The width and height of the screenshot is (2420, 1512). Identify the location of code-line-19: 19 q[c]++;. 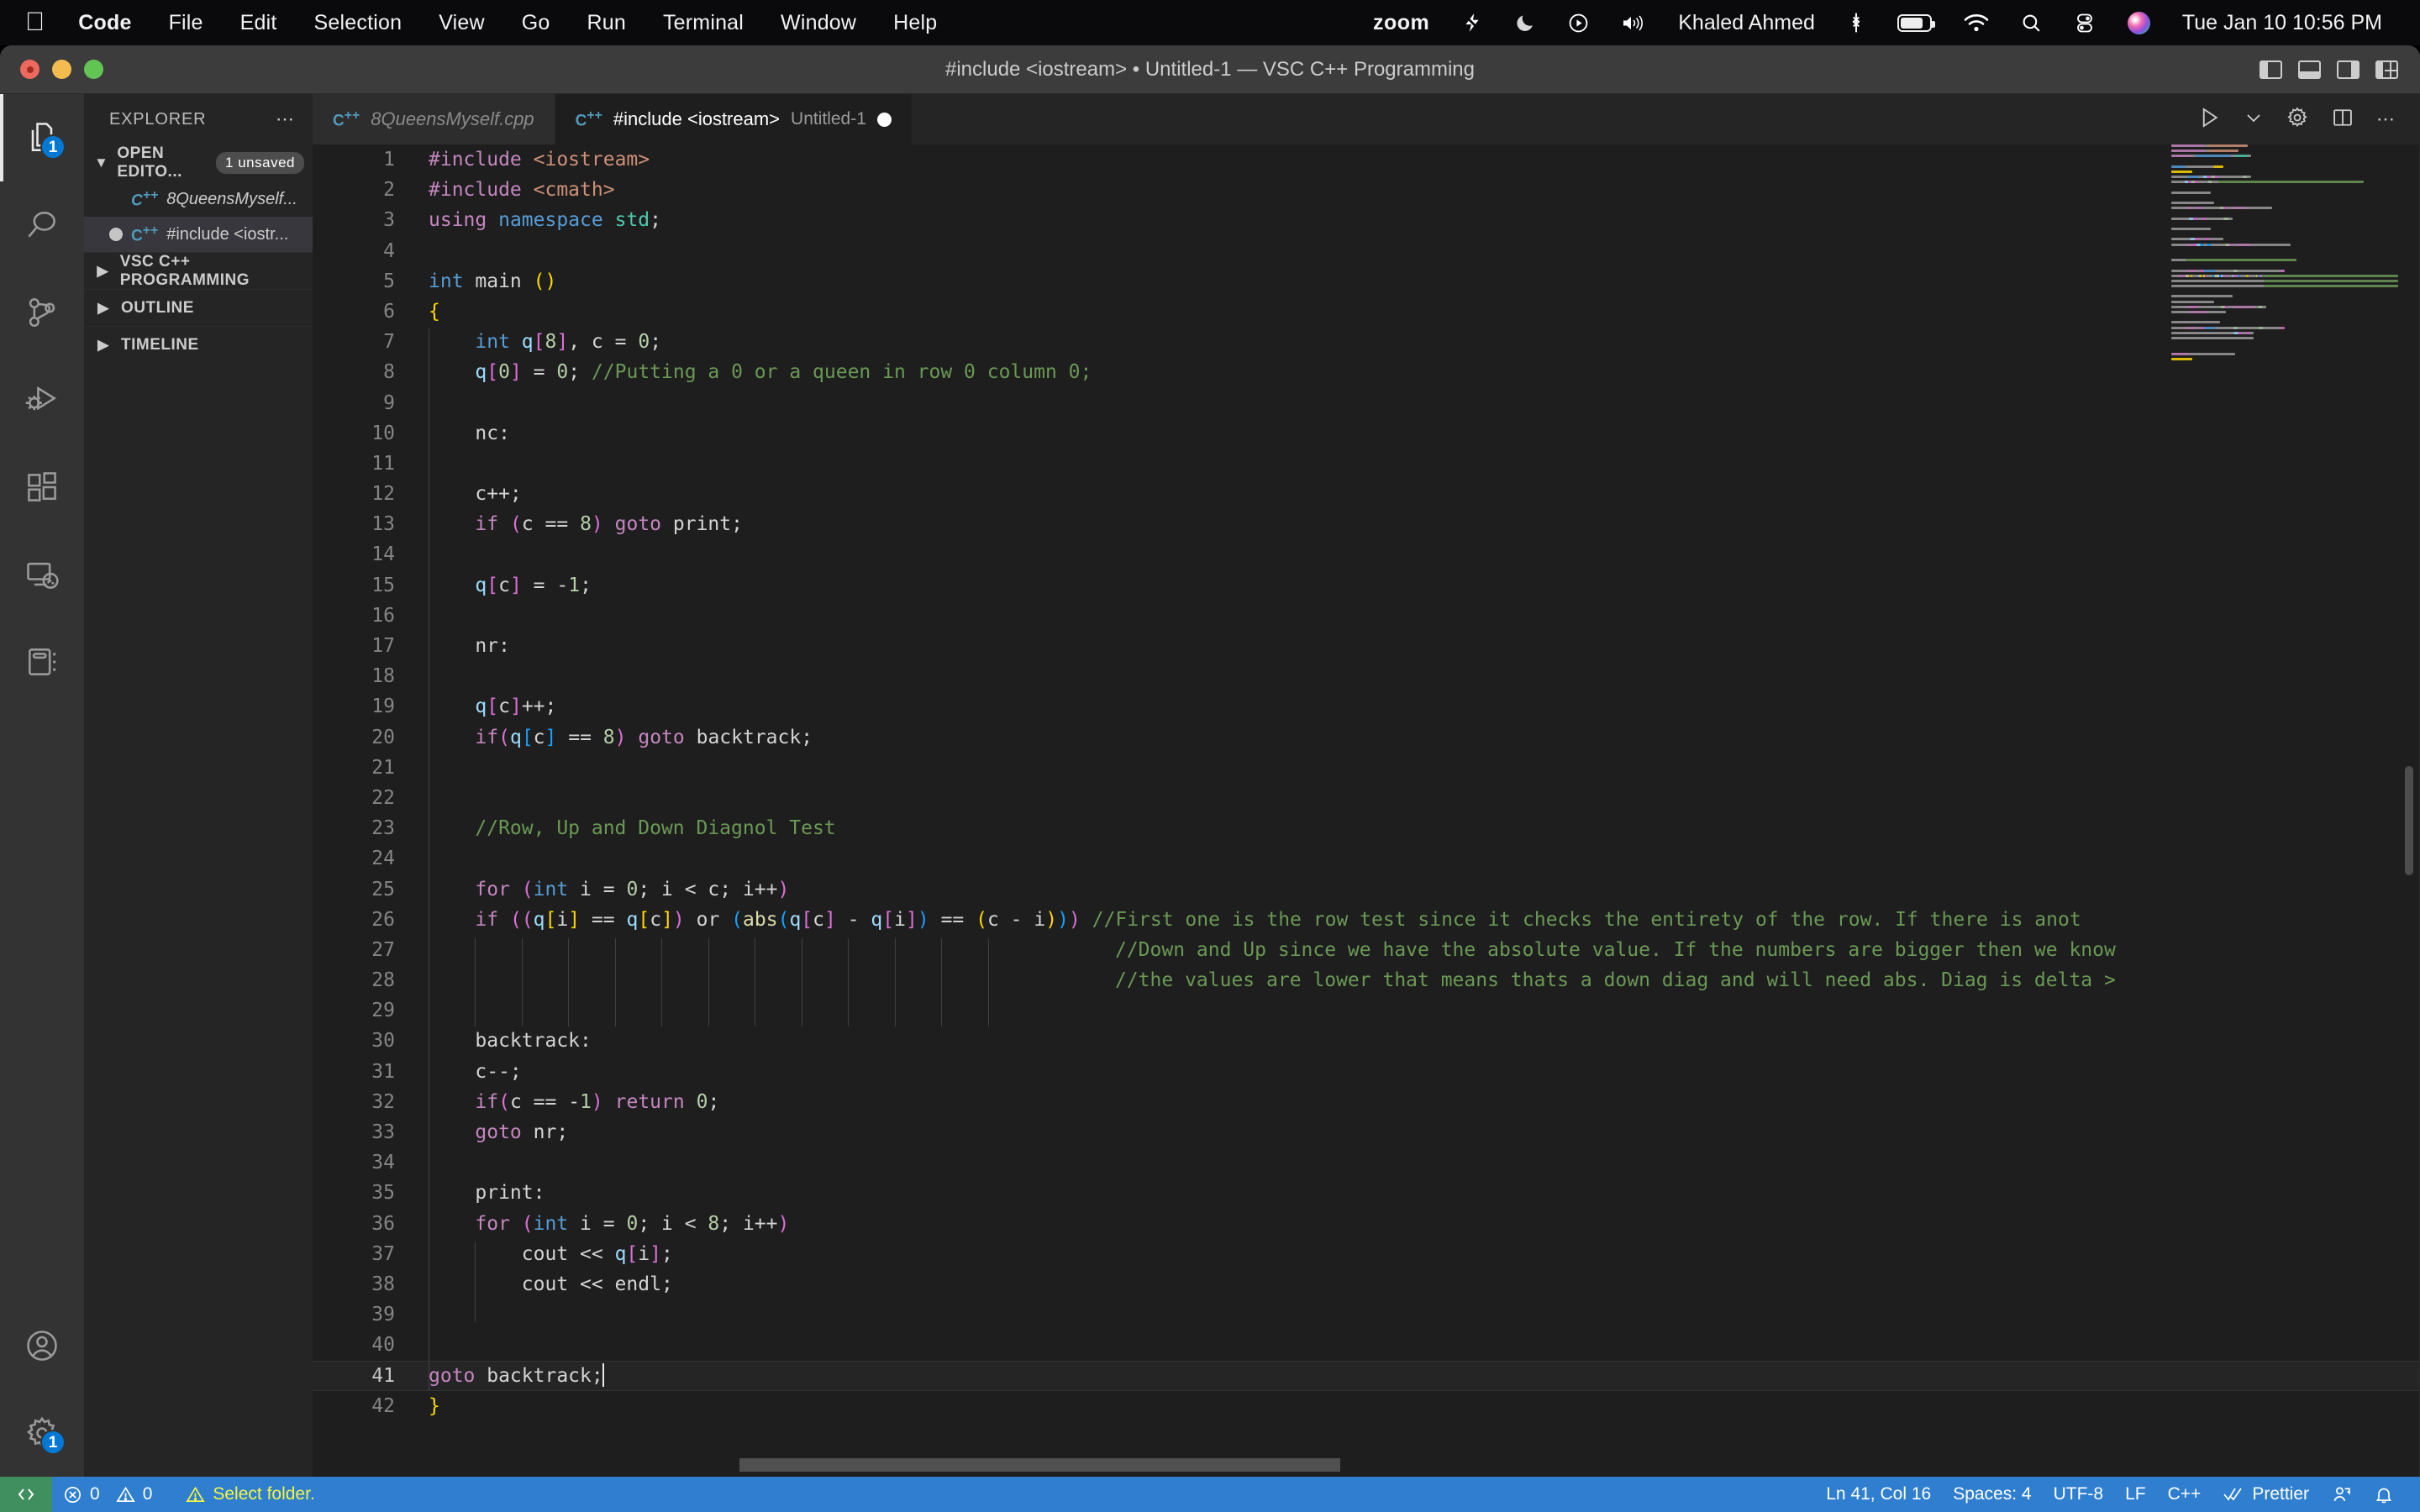
(1366, 706).